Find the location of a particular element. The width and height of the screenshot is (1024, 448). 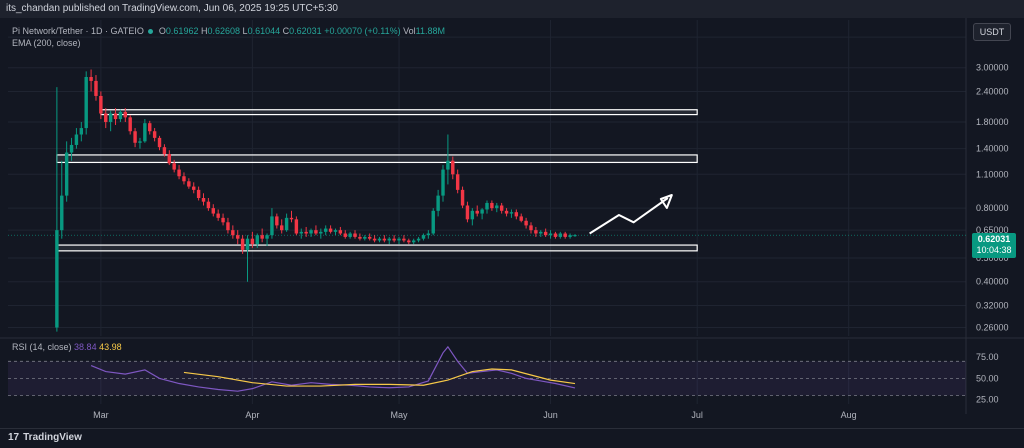

price-tick-label: 2.40000 is located at coordinates (992, 91).